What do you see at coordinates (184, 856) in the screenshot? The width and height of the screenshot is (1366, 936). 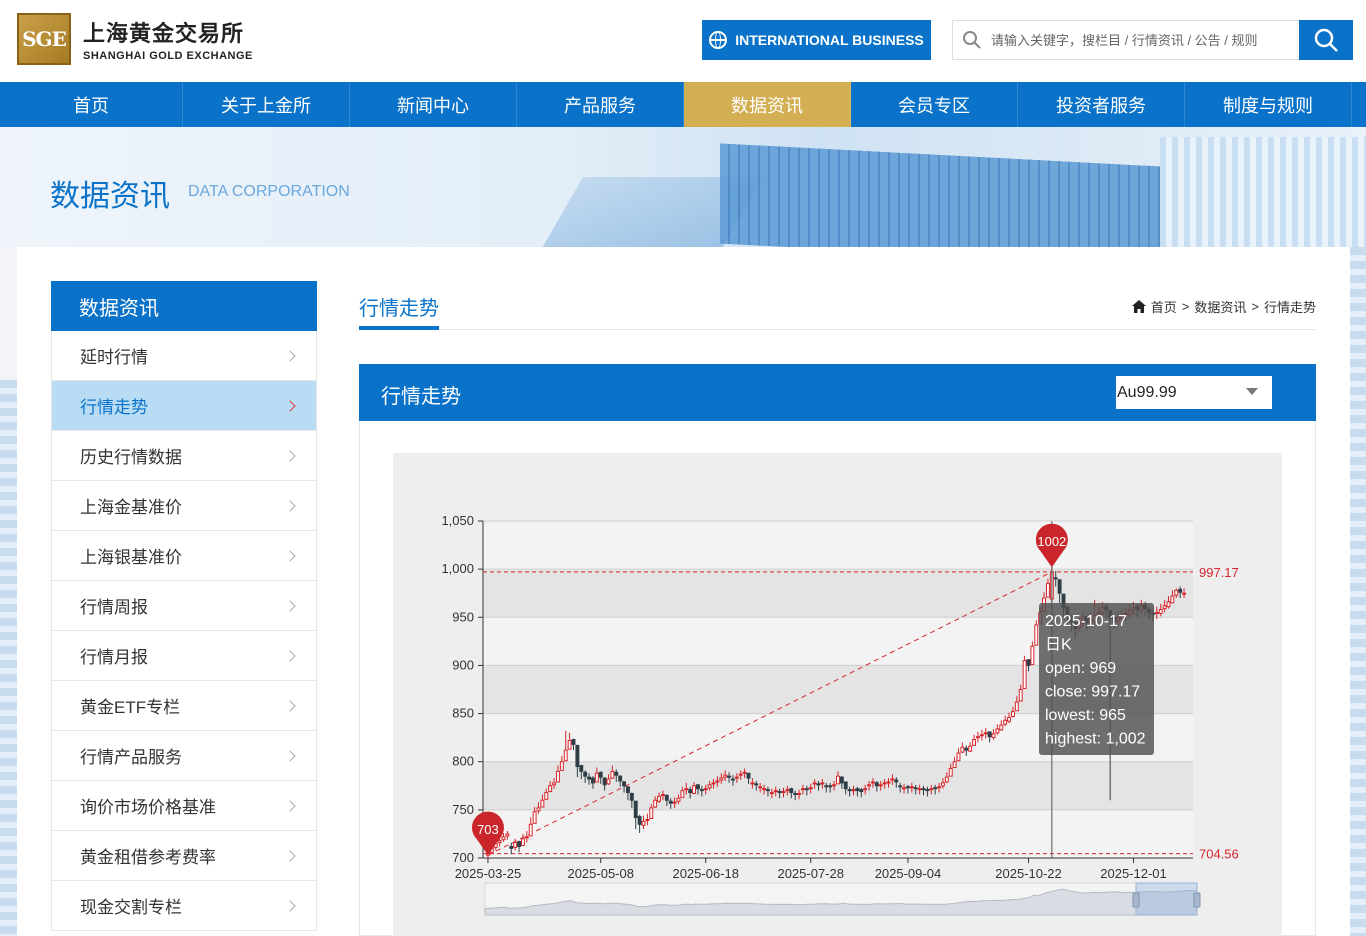 I see `sidebar-item: 黄金租借参考费率` at bounding box center [184, 856].